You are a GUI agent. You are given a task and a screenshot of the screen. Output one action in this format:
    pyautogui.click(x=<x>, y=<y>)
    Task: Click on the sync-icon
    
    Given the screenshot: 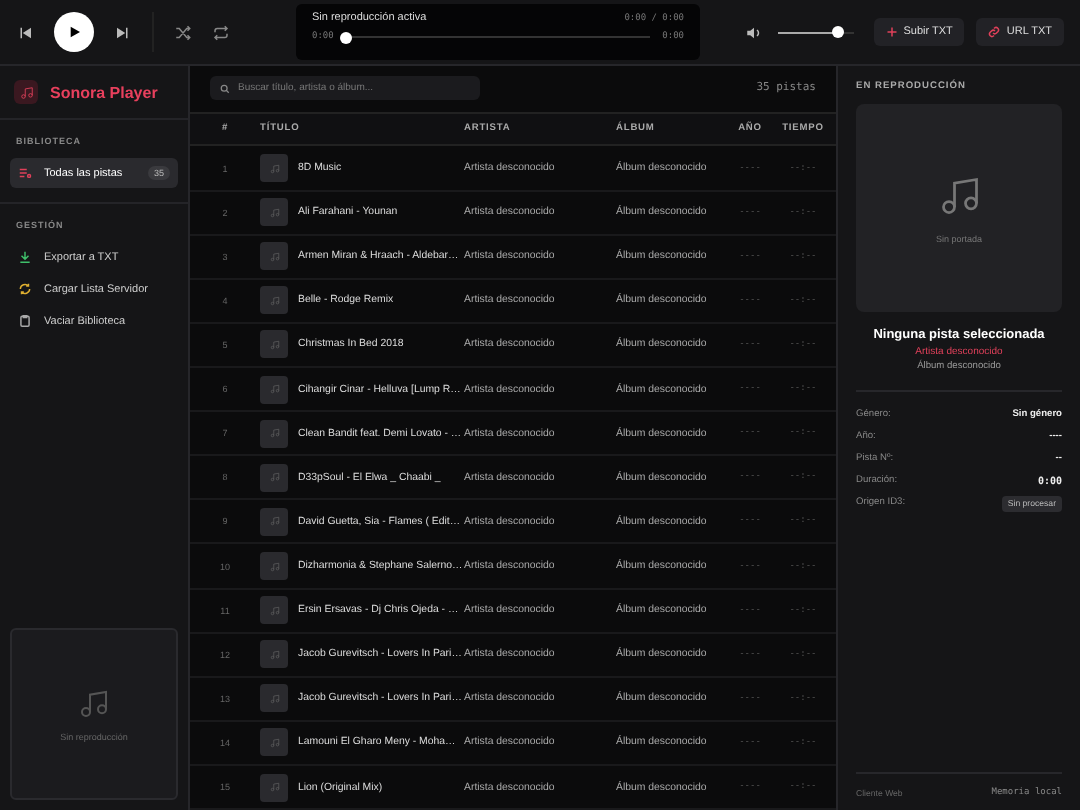 What is the action you would take?
    pyautogui.click(x=25, y=289)
    